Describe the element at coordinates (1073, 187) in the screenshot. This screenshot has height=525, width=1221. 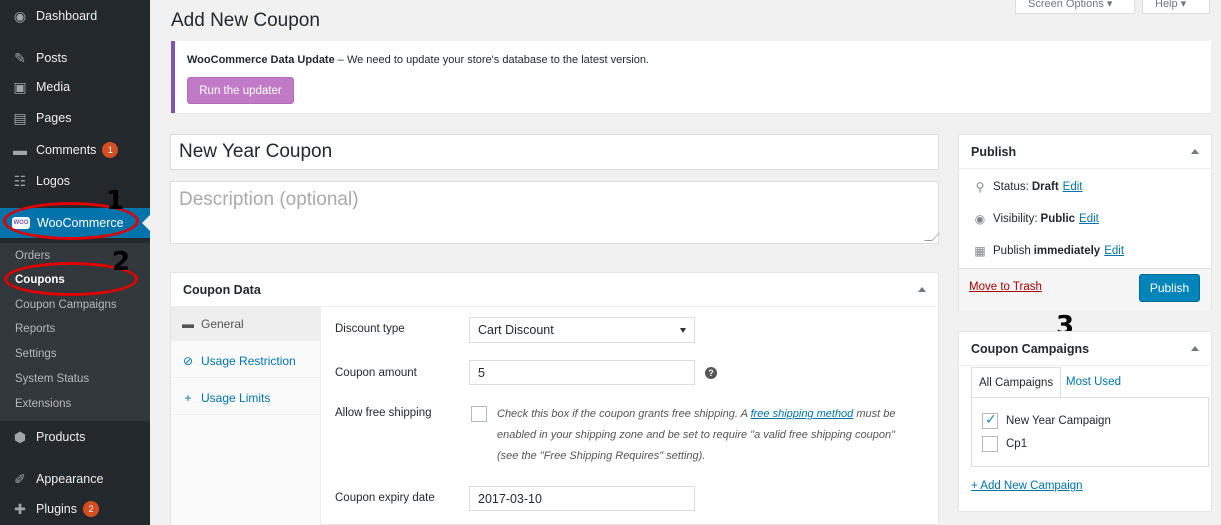
I see `edit-status-link: Edit` at that location.